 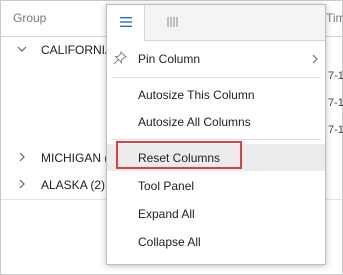 I want to click on tab-general-menu, so click(x=126, y=23).